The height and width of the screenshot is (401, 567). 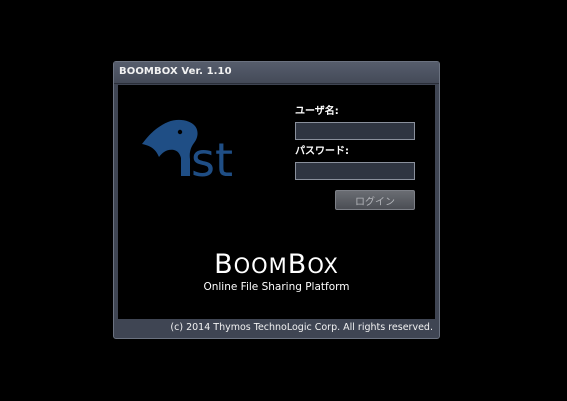 What do you see at coordinates (180, 132) in the screenshot?
I see `bird-eye` at bounding box center [180, 132].